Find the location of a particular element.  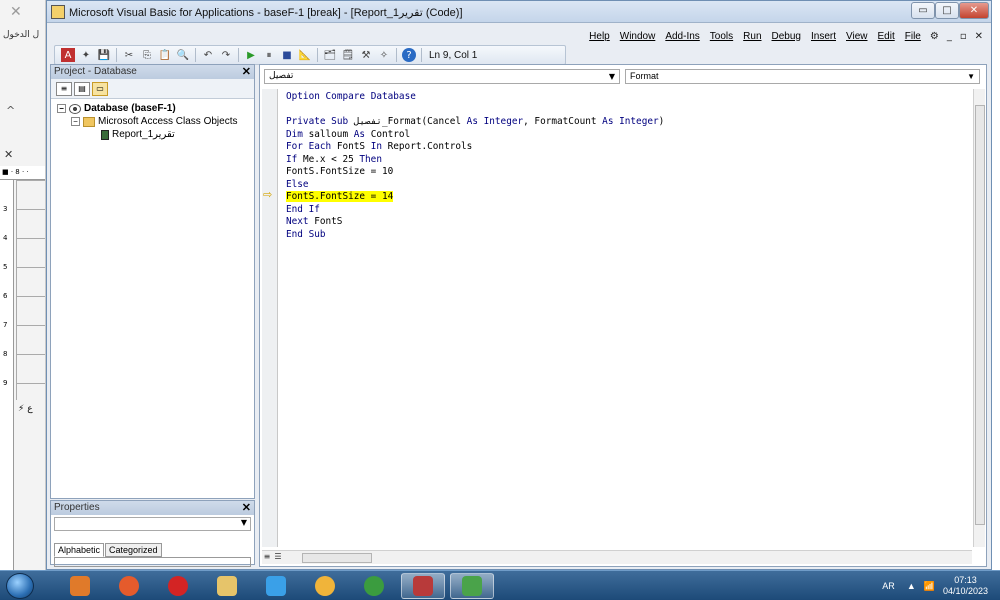

design-mode-icon: 📐 is located at coordinates (305, 55).